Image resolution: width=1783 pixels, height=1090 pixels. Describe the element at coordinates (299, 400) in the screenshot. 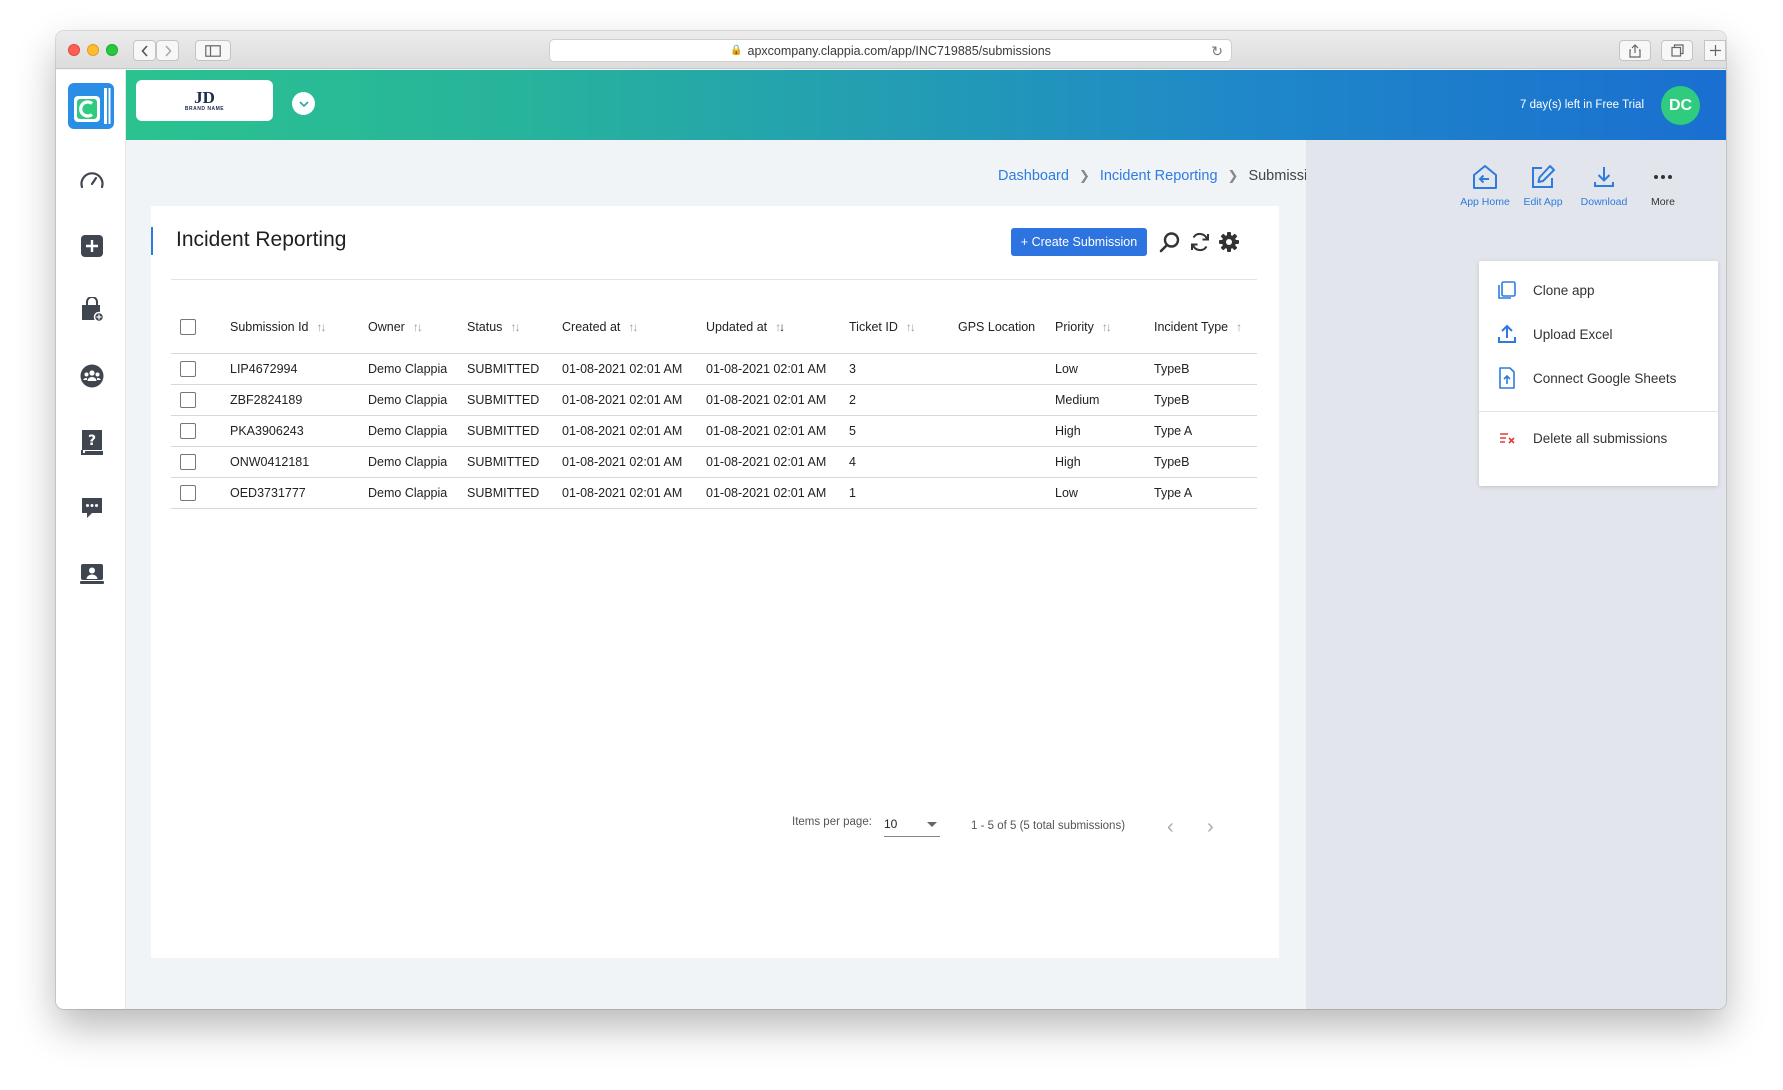

I see `cell-submission-id: ZBF2824189` at that location.